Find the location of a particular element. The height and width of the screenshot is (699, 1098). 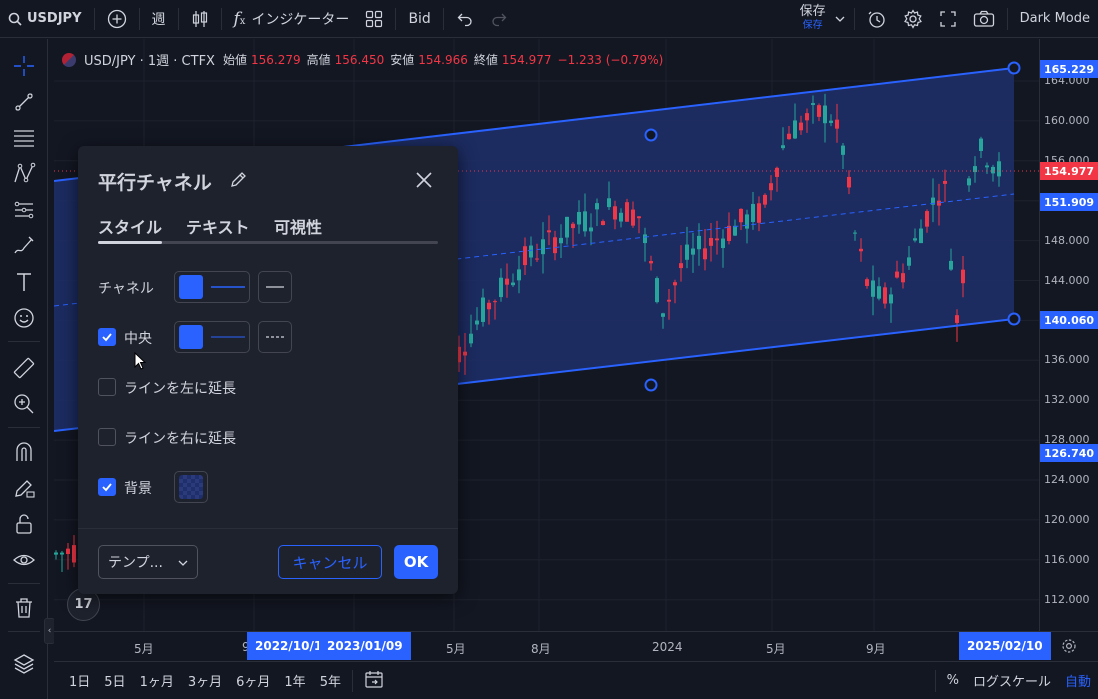

range-button: 5日 is located at coordinates (114, 680).